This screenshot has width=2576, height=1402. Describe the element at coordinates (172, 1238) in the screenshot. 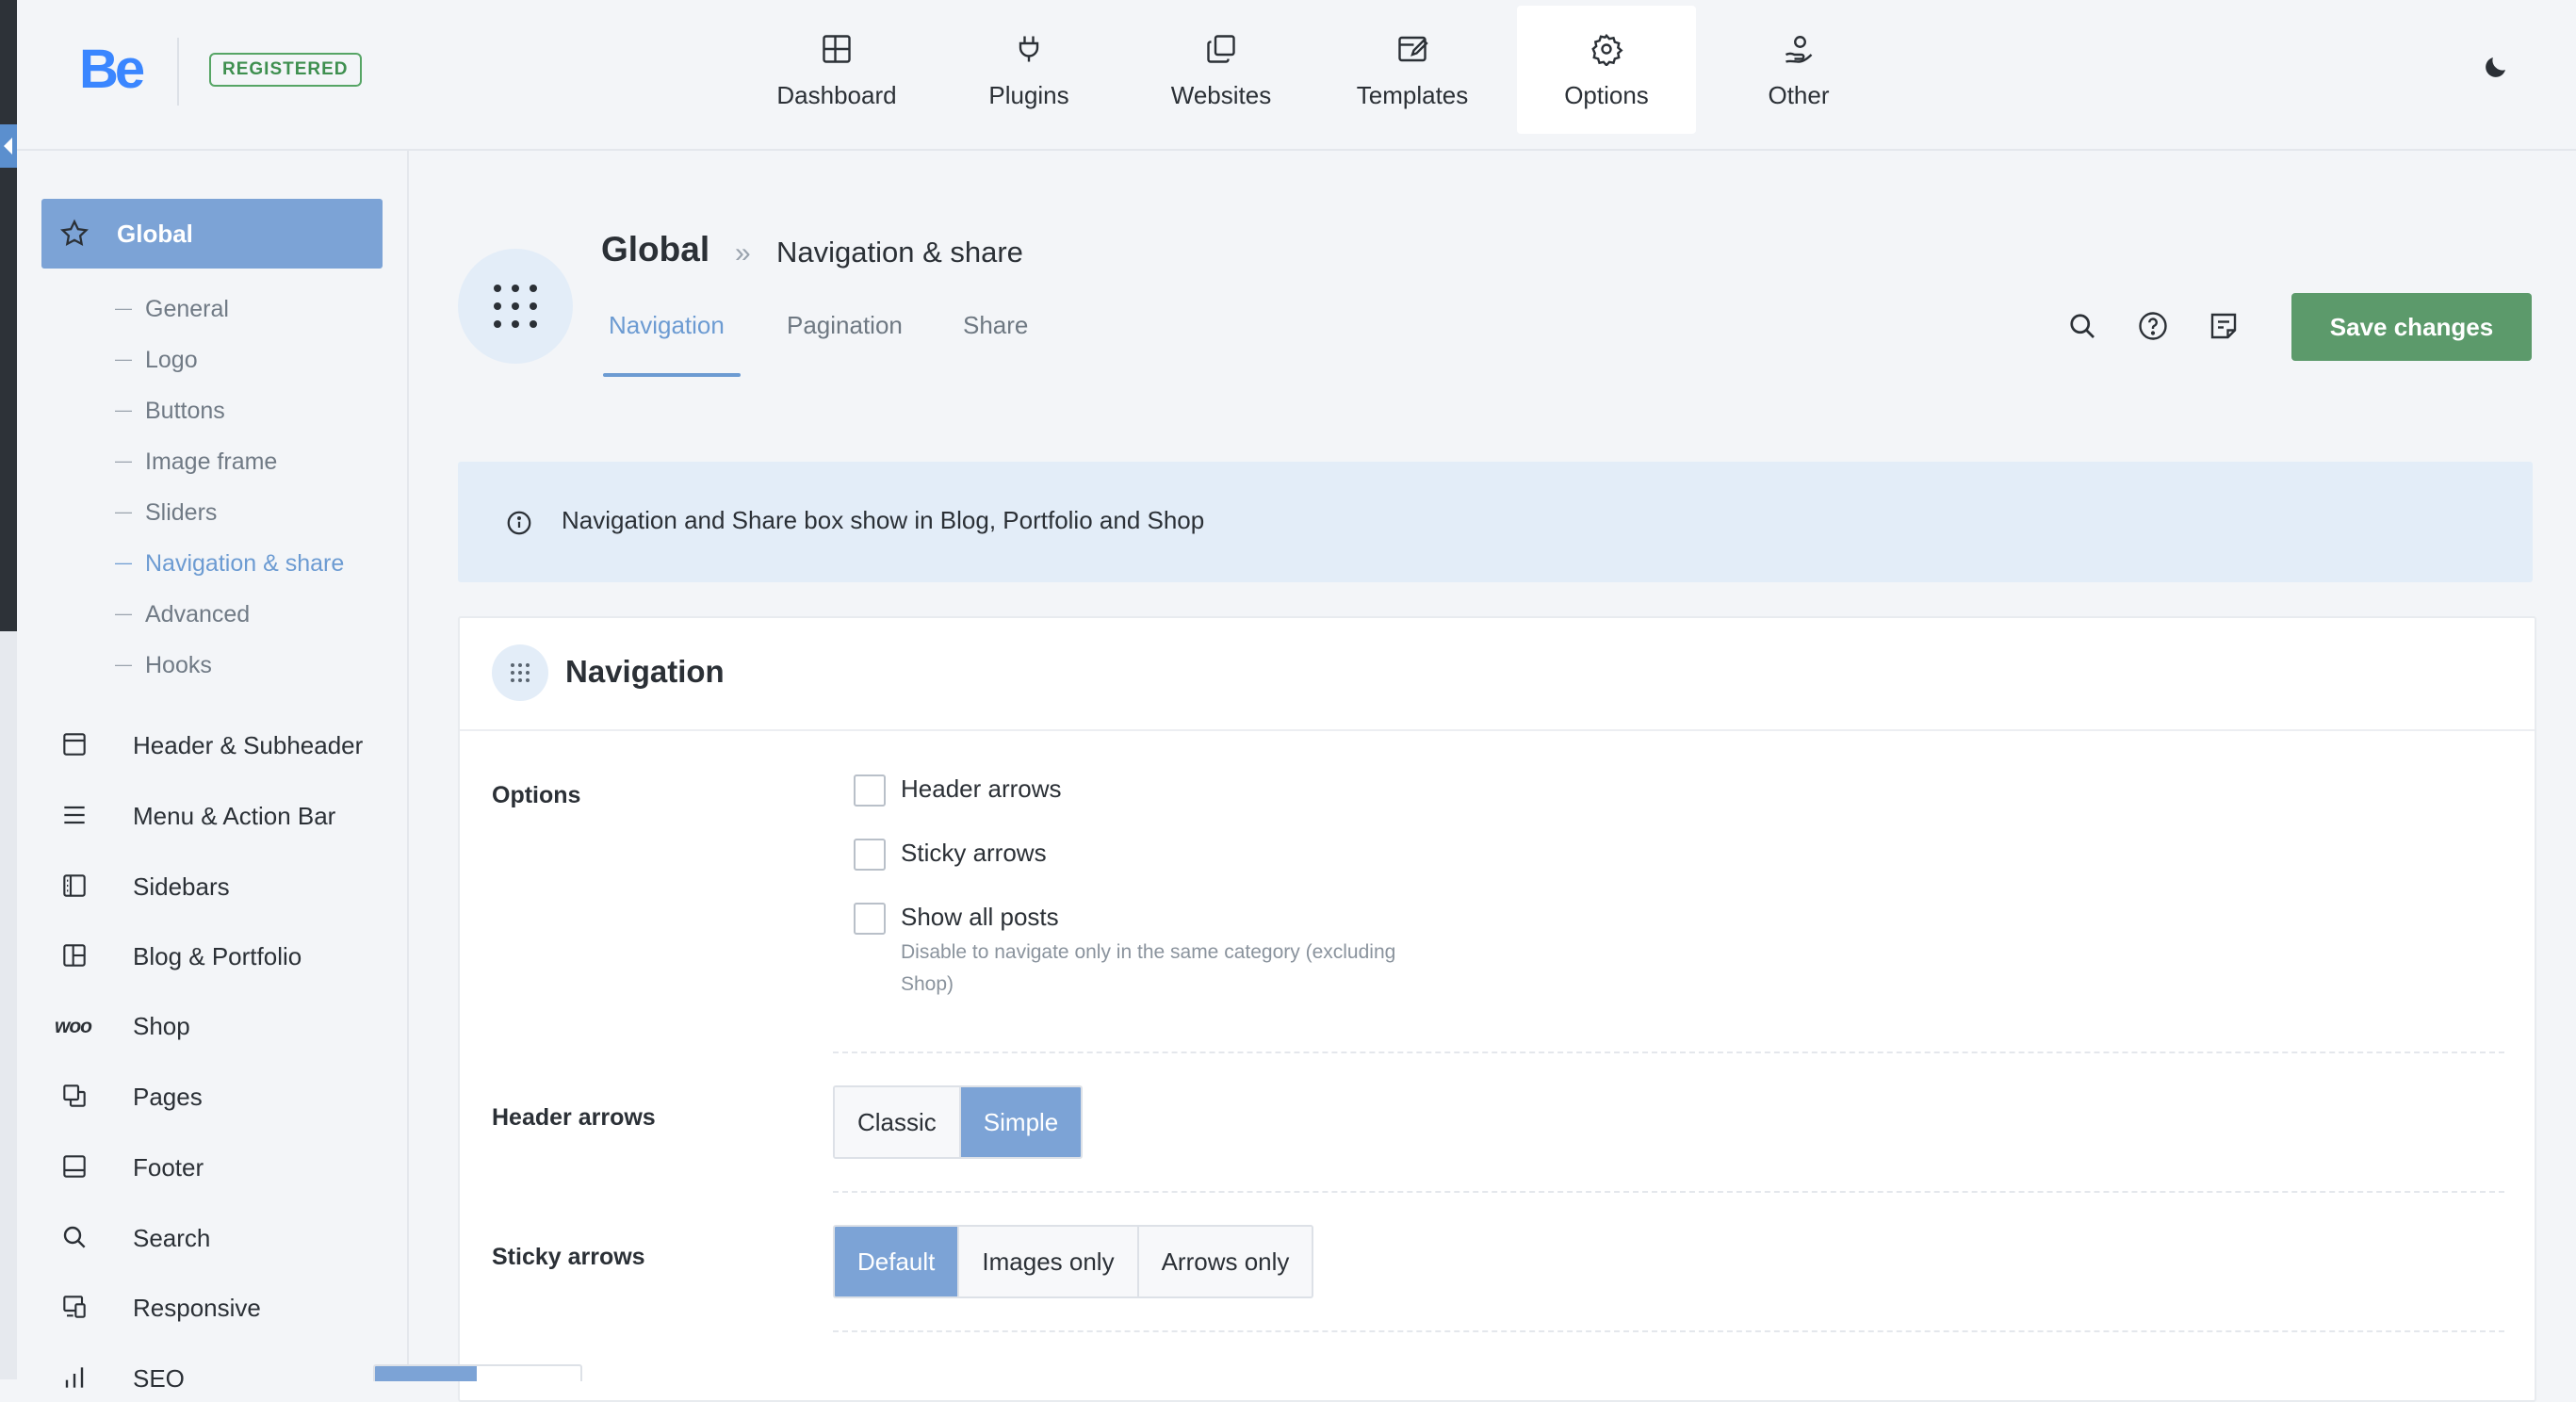

I see `sidebar-item-label: Search` at that location.